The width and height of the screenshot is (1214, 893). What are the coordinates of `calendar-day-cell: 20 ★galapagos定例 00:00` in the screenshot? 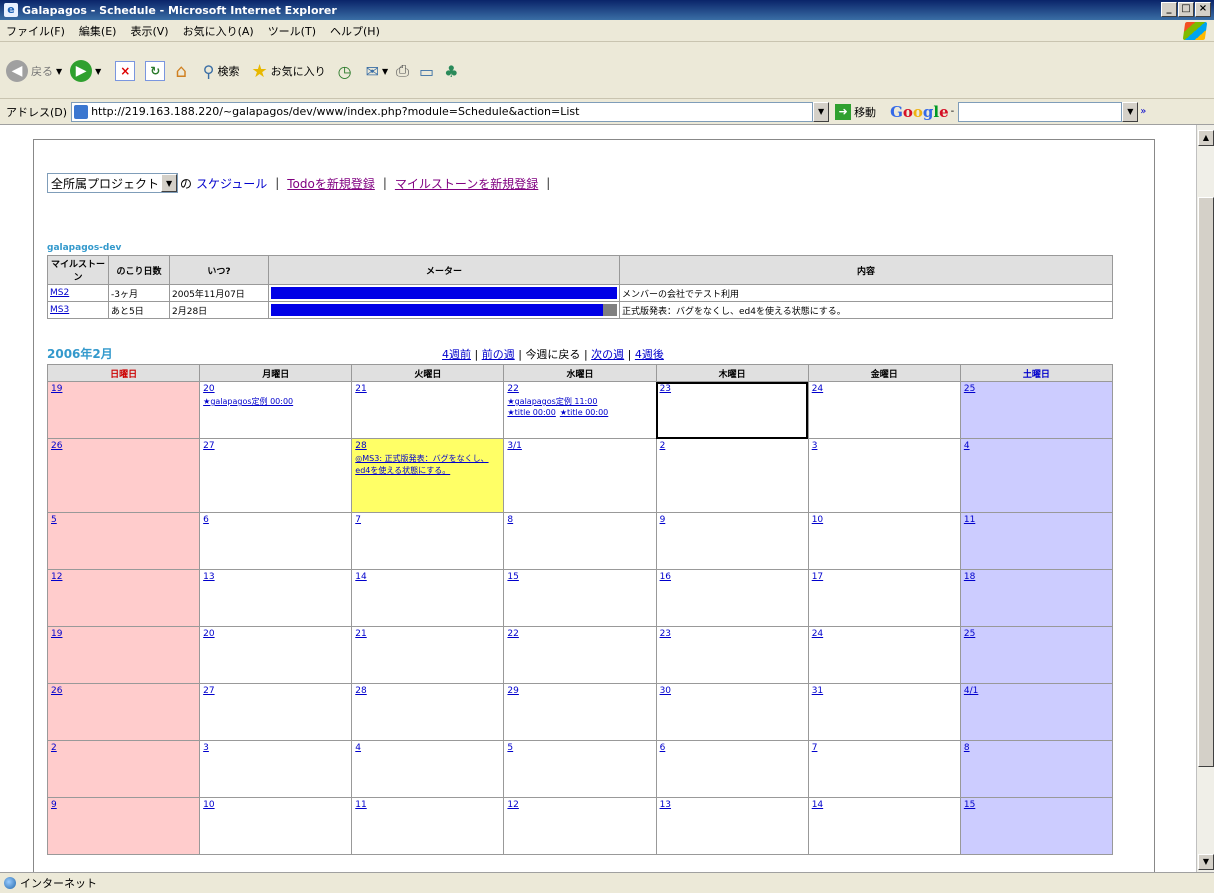 It's located at (276, 410).